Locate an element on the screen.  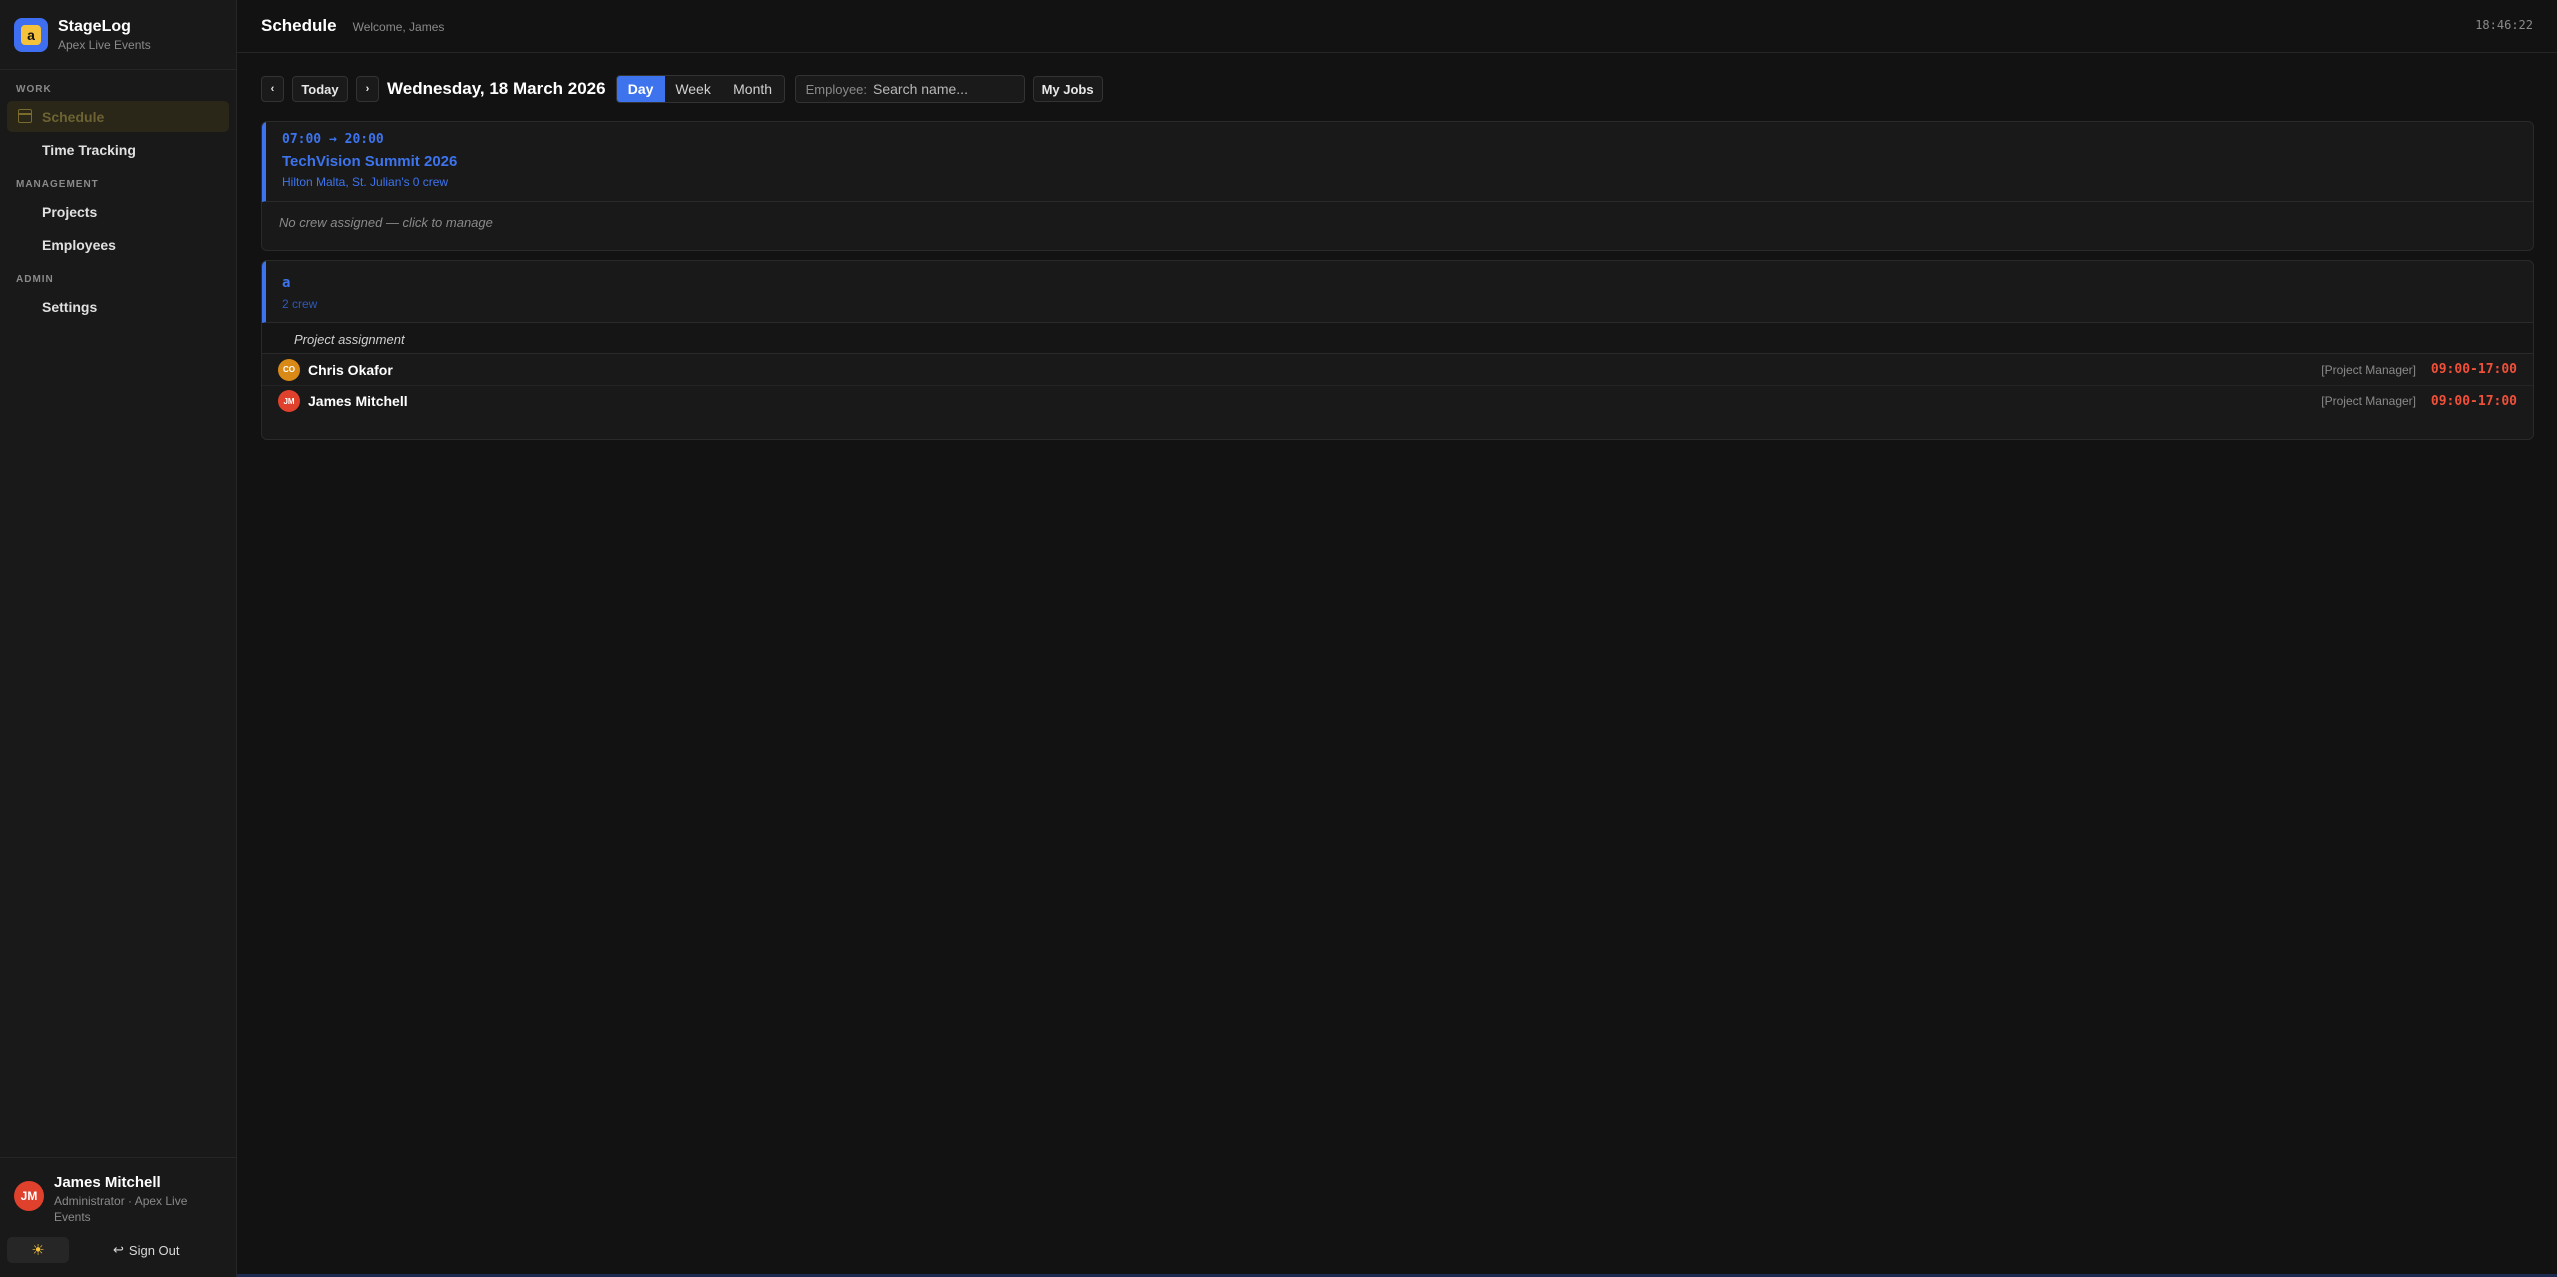
event-location: Hilton Malta, St. Julian's is located at coordinates (346, 182).